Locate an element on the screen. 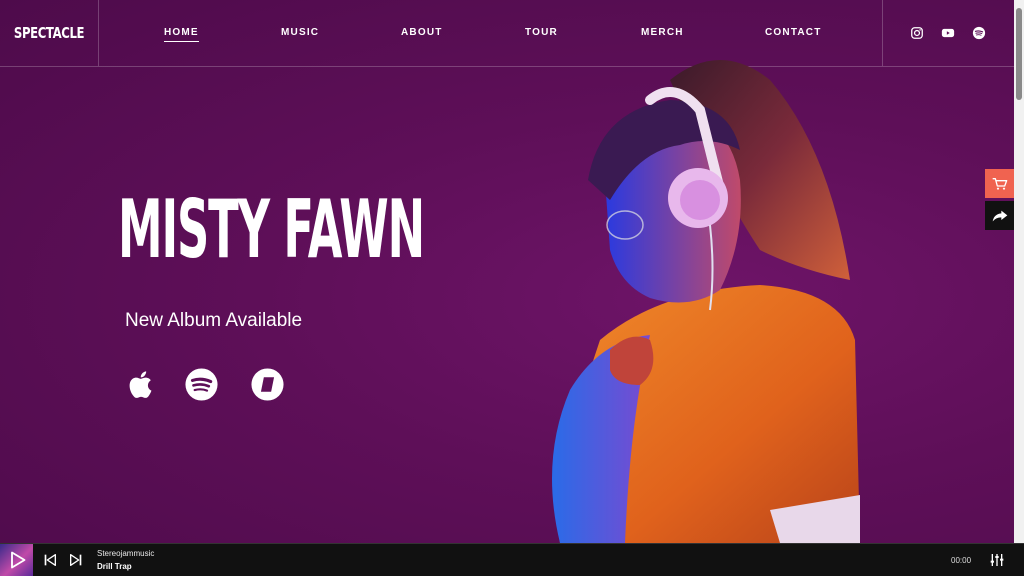  share-button is located at coordinates (999, 215).